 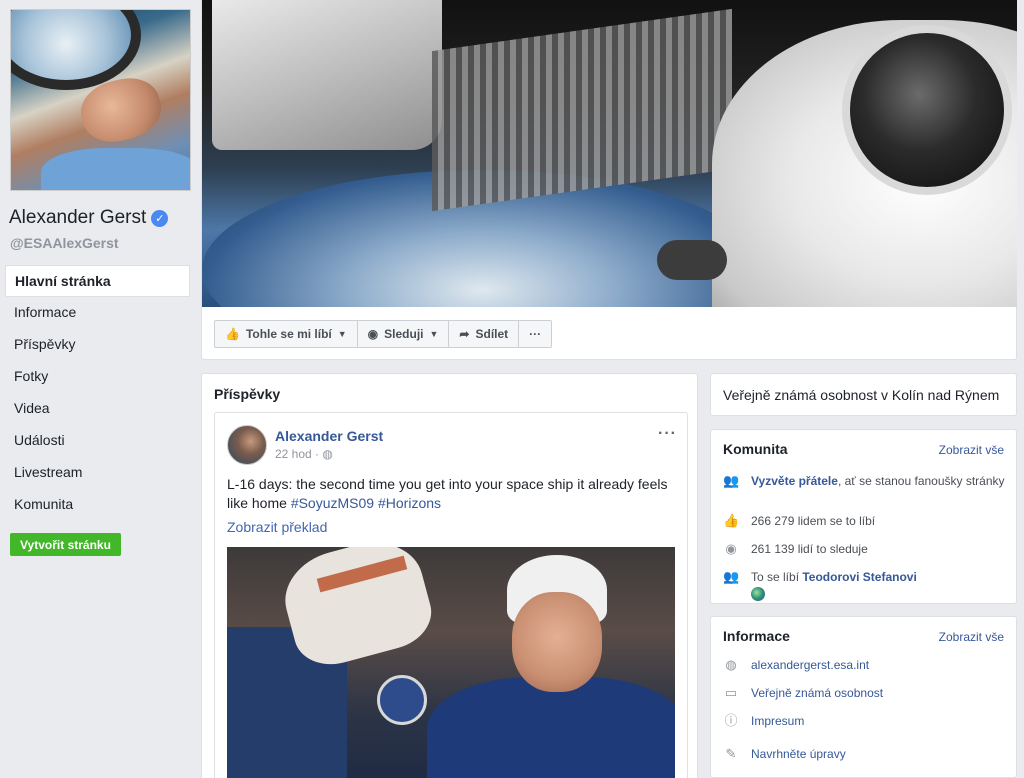 What do you see at coordinates (731, 576) in the screenshot?
I see `friends-icon: 👥` at bounding box center [731, 576].